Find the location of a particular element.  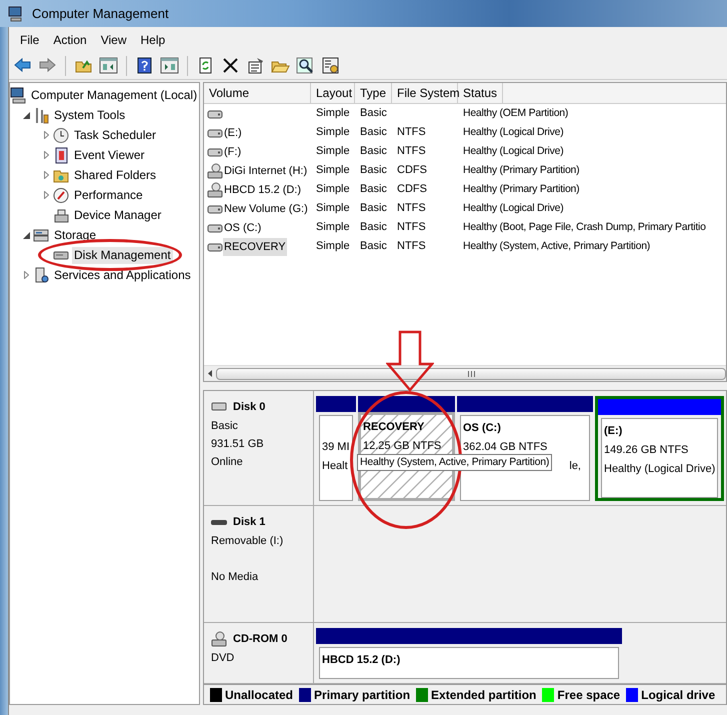

volume-name: RECOVERY is located at coordinates (255, 247).